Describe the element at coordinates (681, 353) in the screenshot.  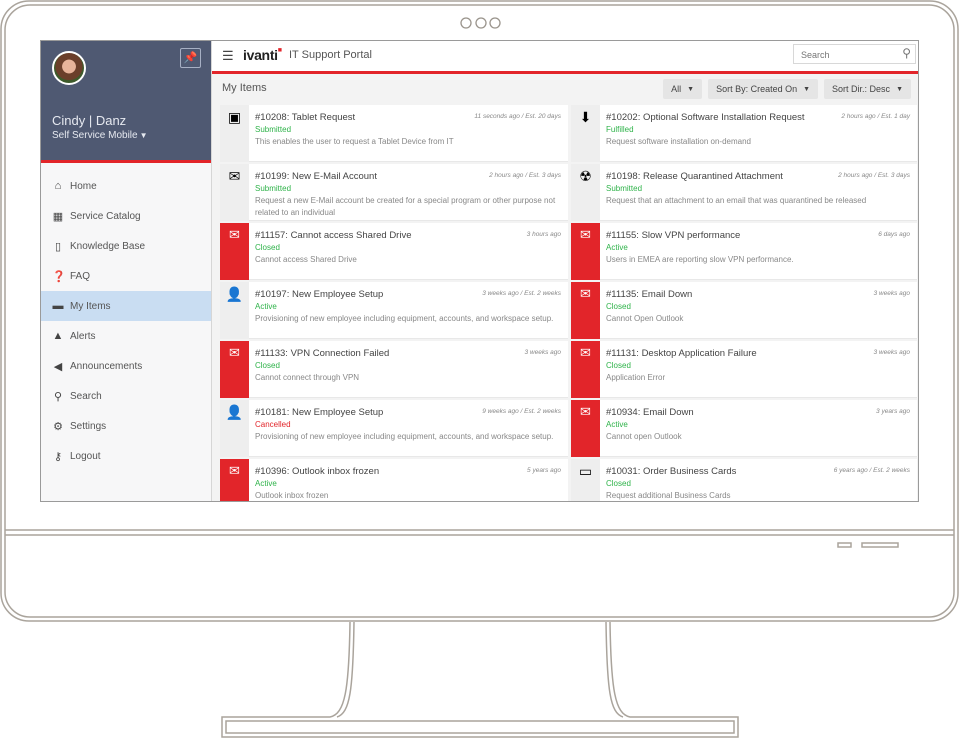
I see `item-title: #11131: Desktop Application Failure` at that location.